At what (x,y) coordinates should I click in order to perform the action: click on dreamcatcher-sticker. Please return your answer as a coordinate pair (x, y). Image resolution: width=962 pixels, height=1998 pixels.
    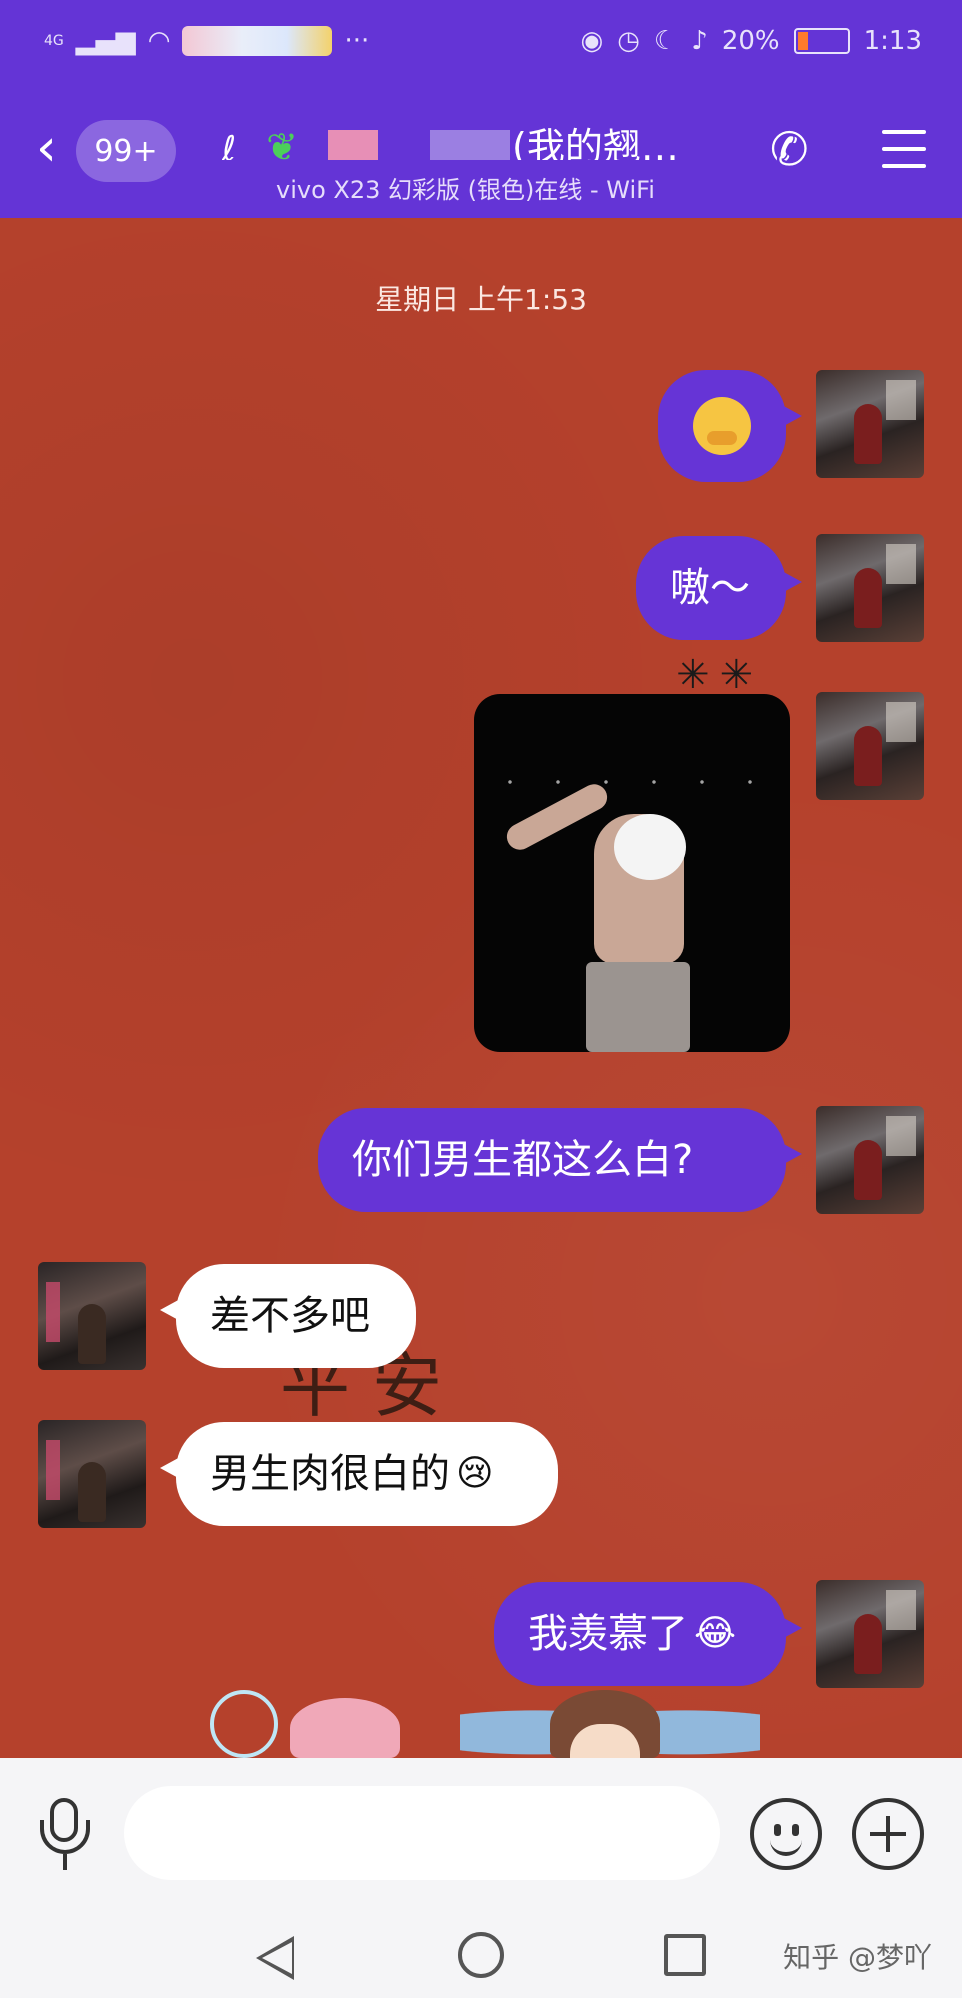
    Looking at the image, I should click on (244, 1724).